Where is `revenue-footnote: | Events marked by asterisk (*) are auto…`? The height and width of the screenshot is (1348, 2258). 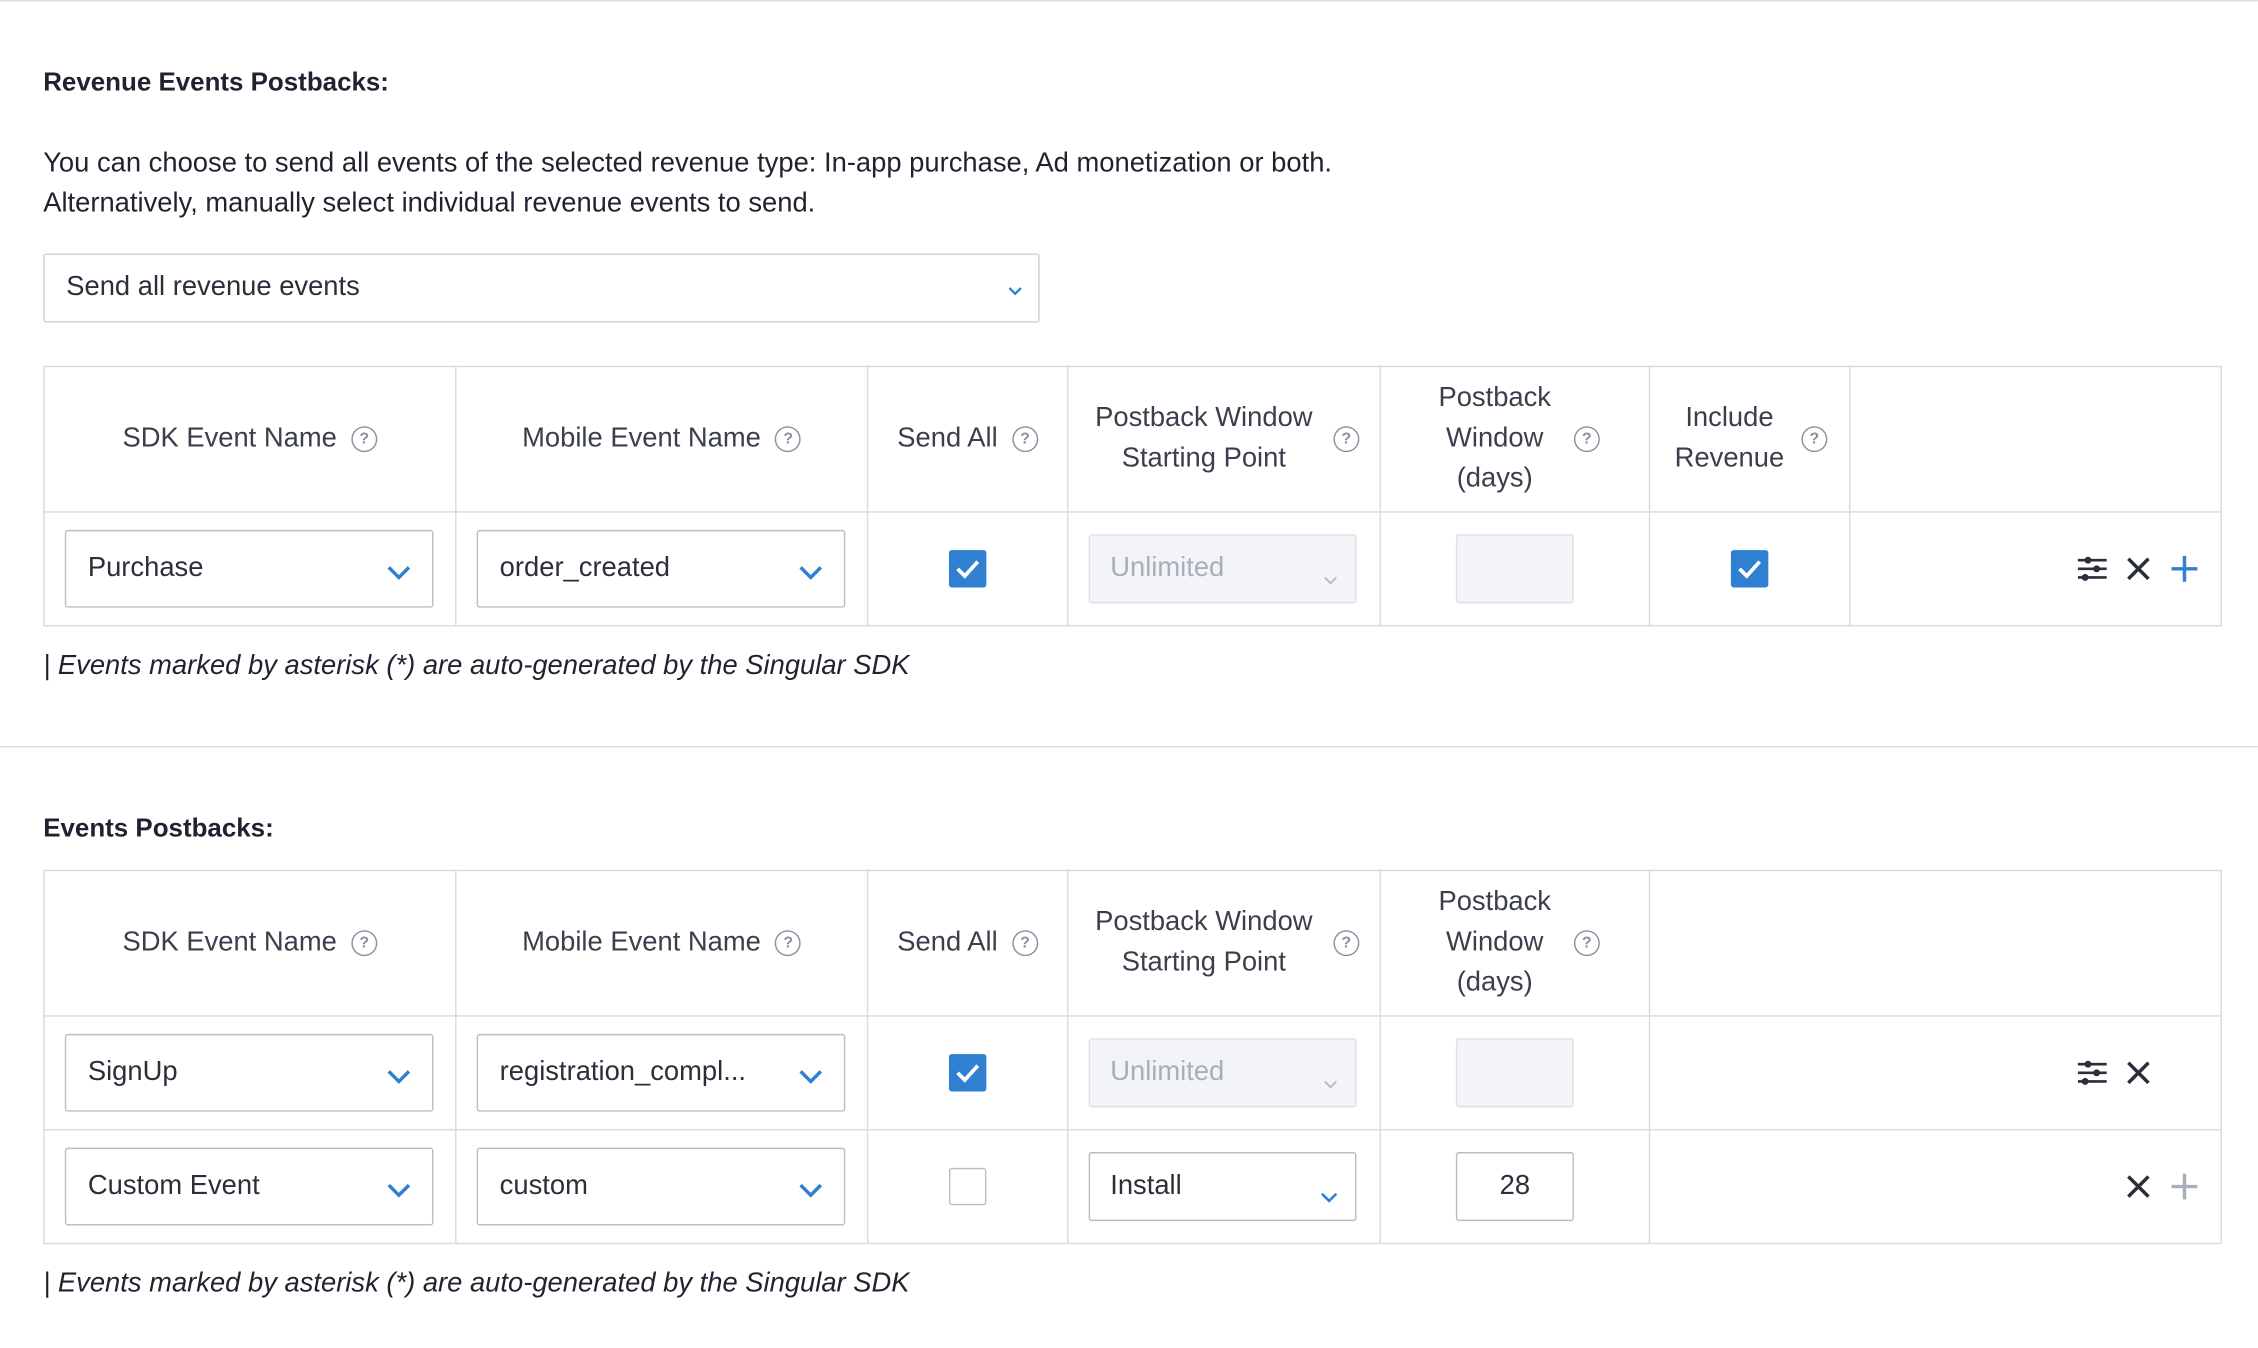
revenue-footnote: | Events marked by asterisk (*) are auto… is located at coordinates (476, 666).